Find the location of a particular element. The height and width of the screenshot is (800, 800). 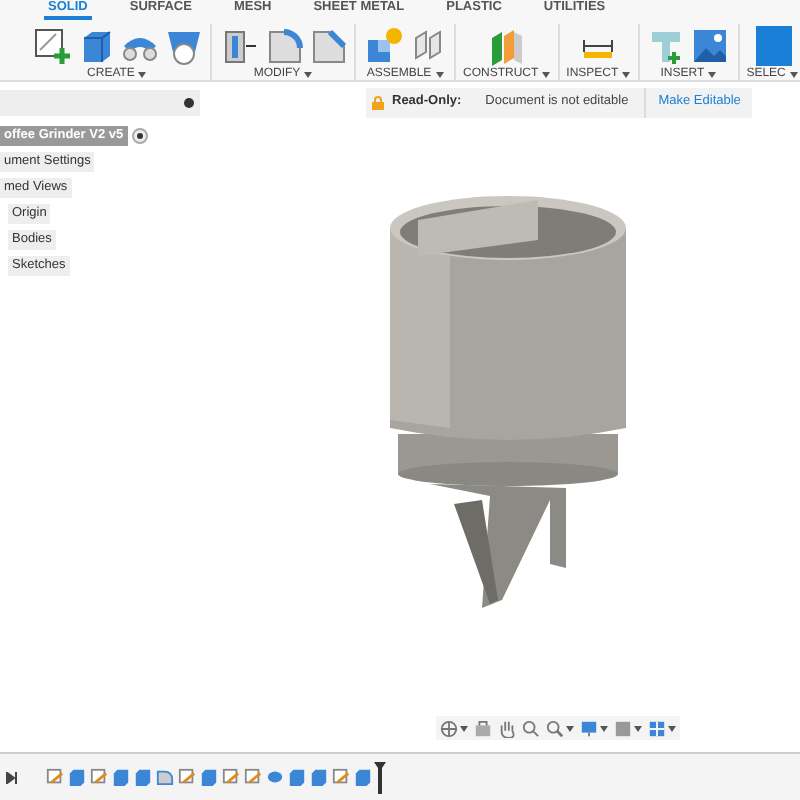

image-icon is located at coordinates (710, 45).